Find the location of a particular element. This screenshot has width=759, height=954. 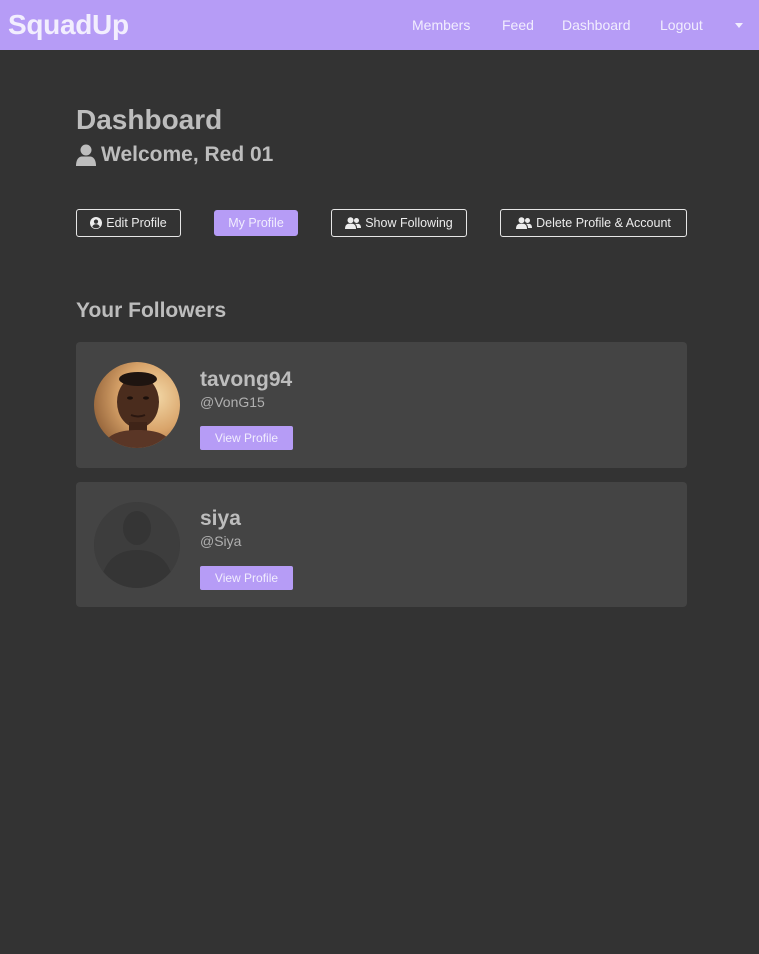

nav-link-logout: Logout is located at coordinates (681, 25).